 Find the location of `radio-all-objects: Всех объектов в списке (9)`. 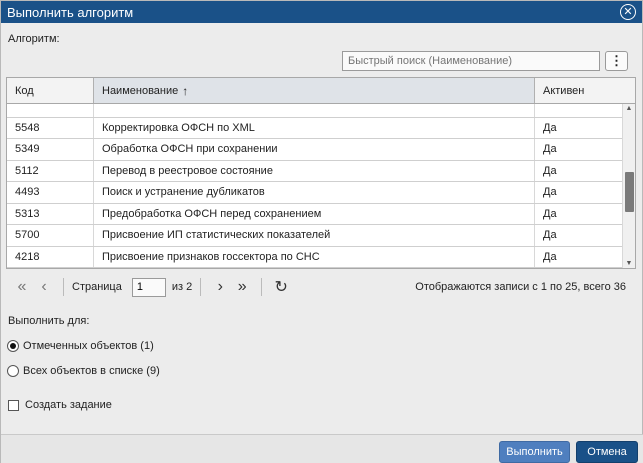

radio-all-objects: Всех объектов в списке (9) is located at coordinates (83, 371).